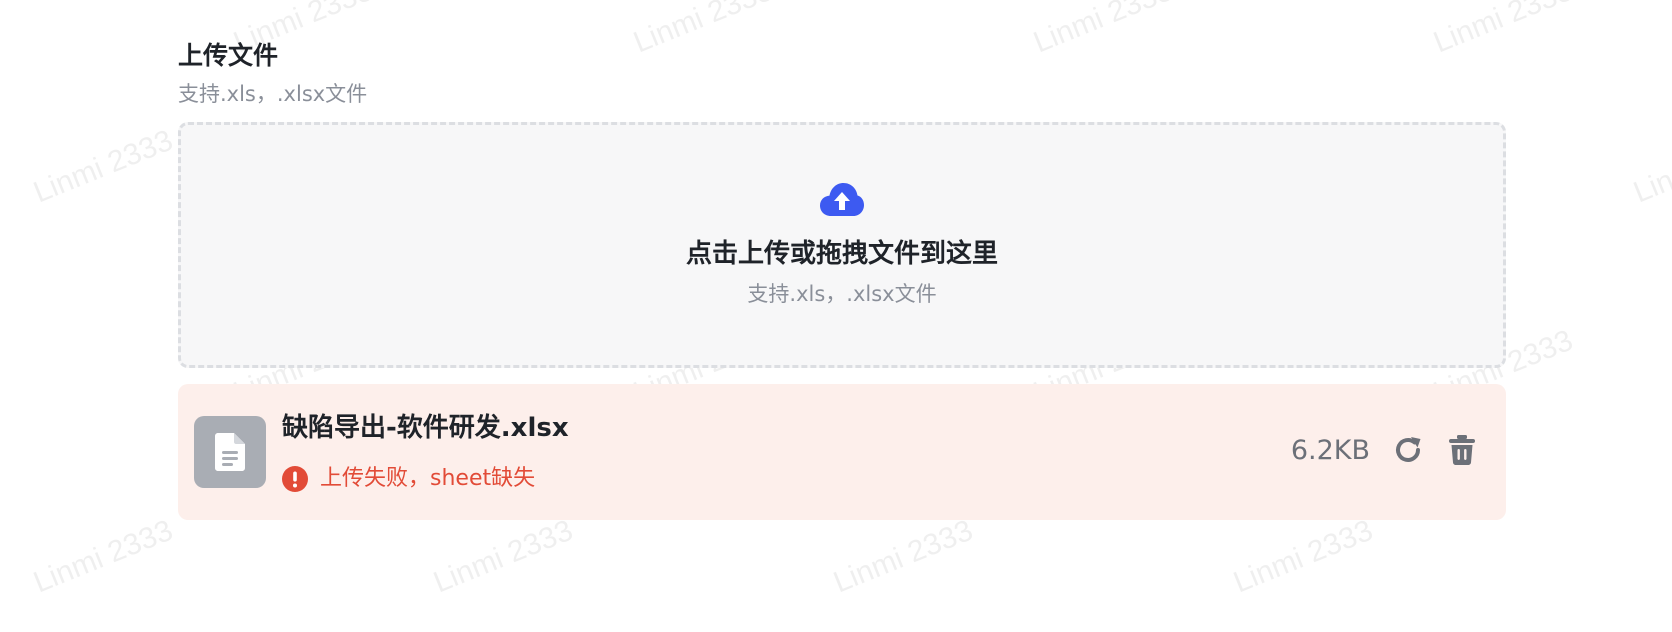 This screenshot has width=1672, height=632. Describe the element at coordinates (841, 254) in the screenshot. I see `dropzone-text: 点击上传或拖拽文件到这里` at that location.